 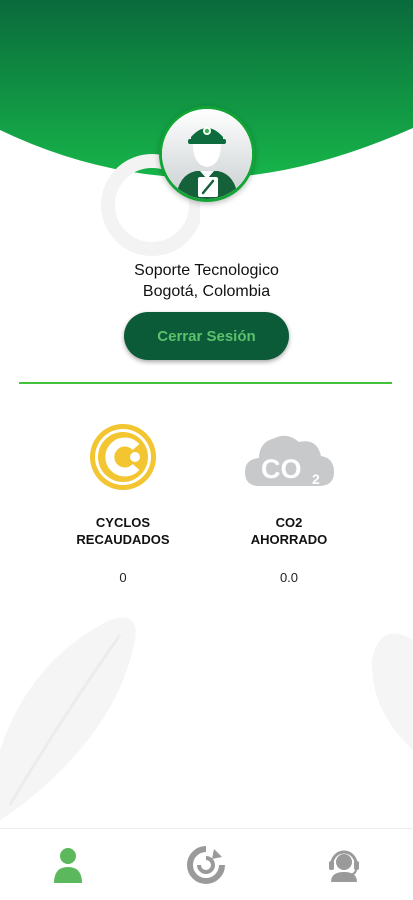 I want to click on stat-cyclos: CYCLOS RECAUDADOS 0, so click(x=123, y=502).